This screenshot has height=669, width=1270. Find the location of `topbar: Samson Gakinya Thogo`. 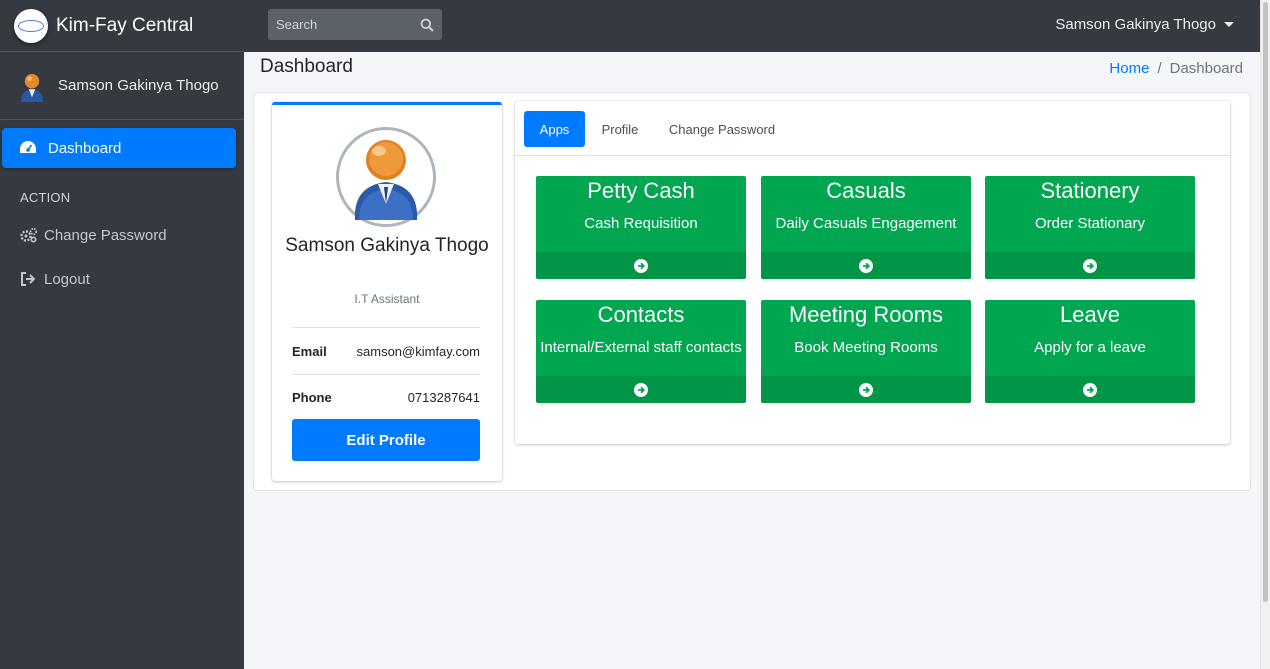

topbar: Samson Gakinya Thogo is located at coordinates (752, 26).